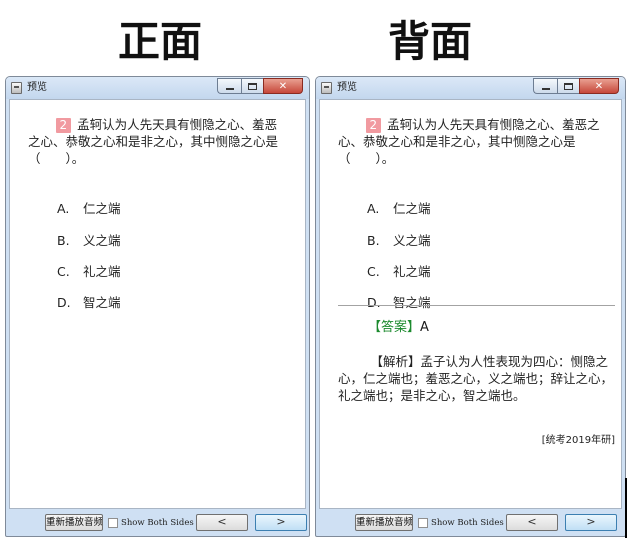 This screenshot has width=634, height=543. I want to click on answer-line: 【答案】A, so click(398, 327).